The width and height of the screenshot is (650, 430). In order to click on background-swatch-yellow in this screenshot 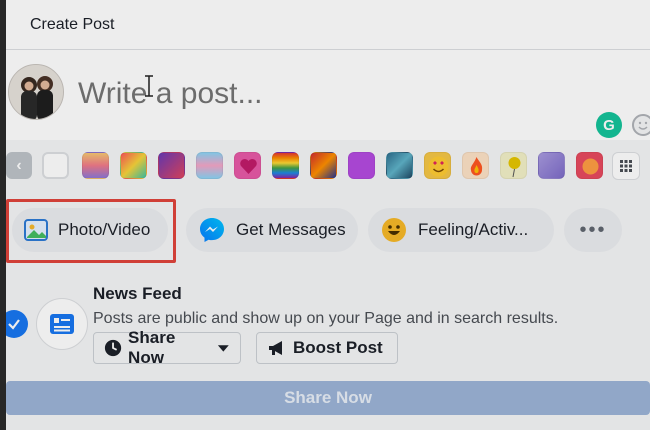, I will do `click(133, 165)`.